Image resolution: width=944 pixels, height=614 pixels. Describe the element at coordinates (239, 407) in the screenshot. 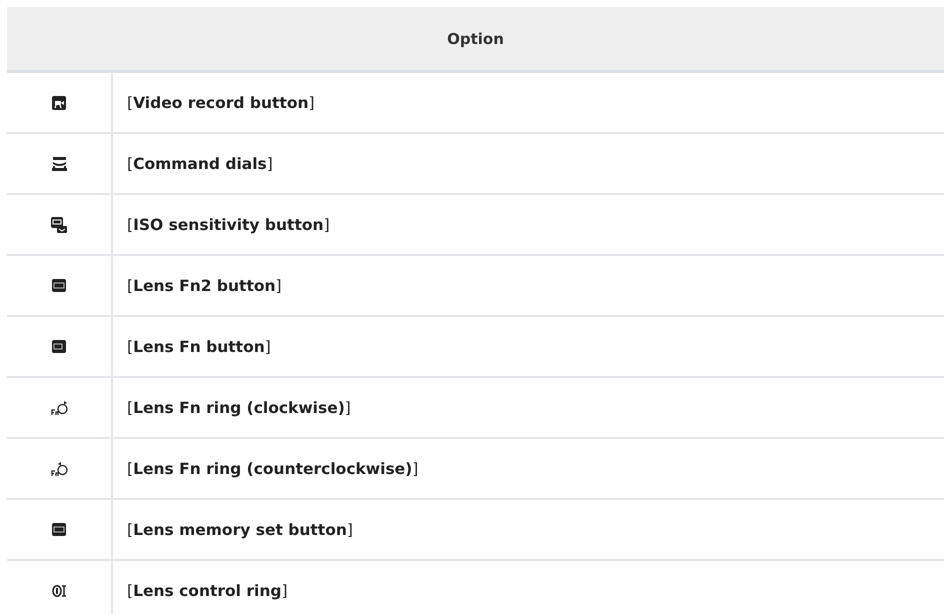

I see `option-label: [Lens Fn ring (clockwise)]` at that location.